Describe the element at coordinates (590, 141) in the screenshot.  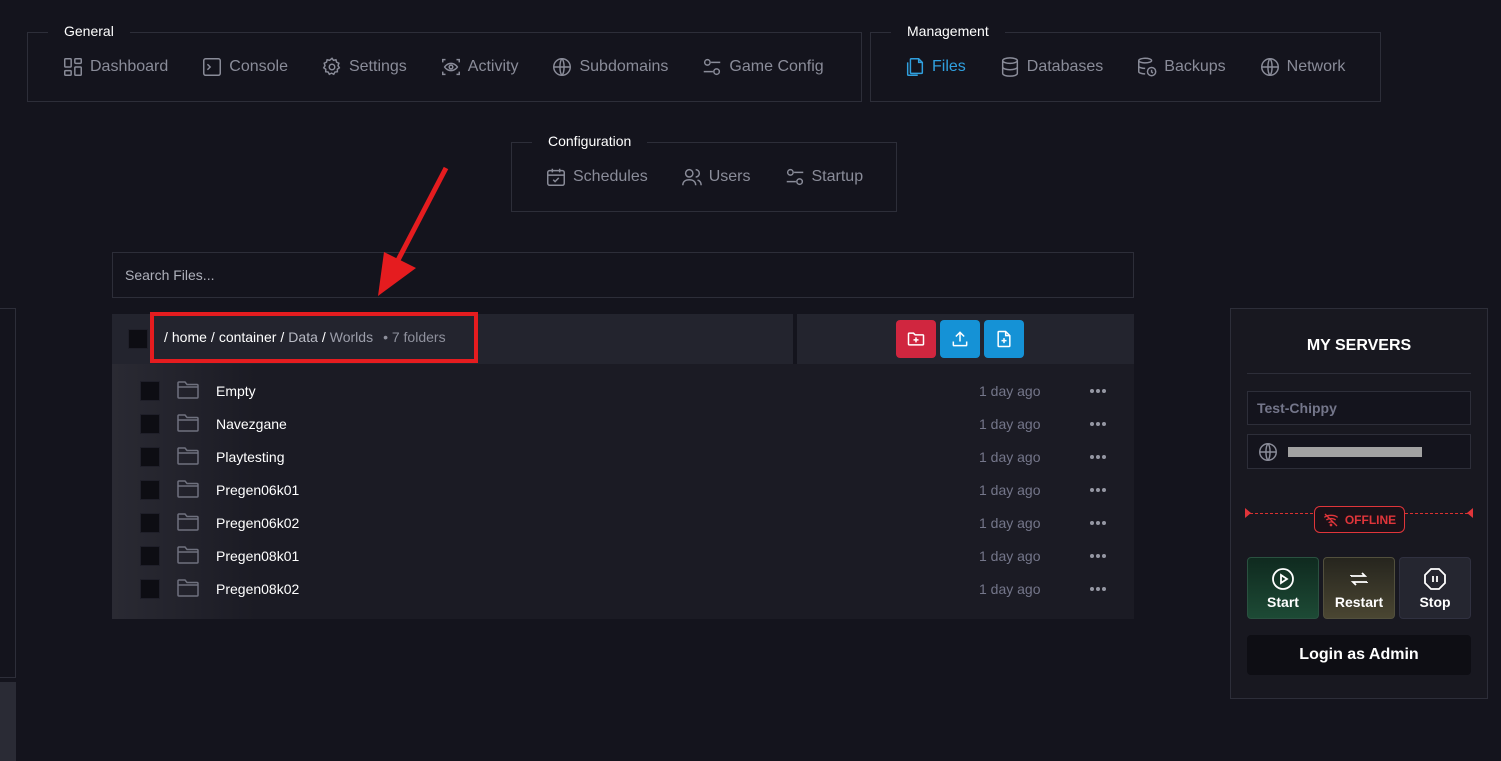
I see `nav-group-title-configuration: Configuration` at that location.